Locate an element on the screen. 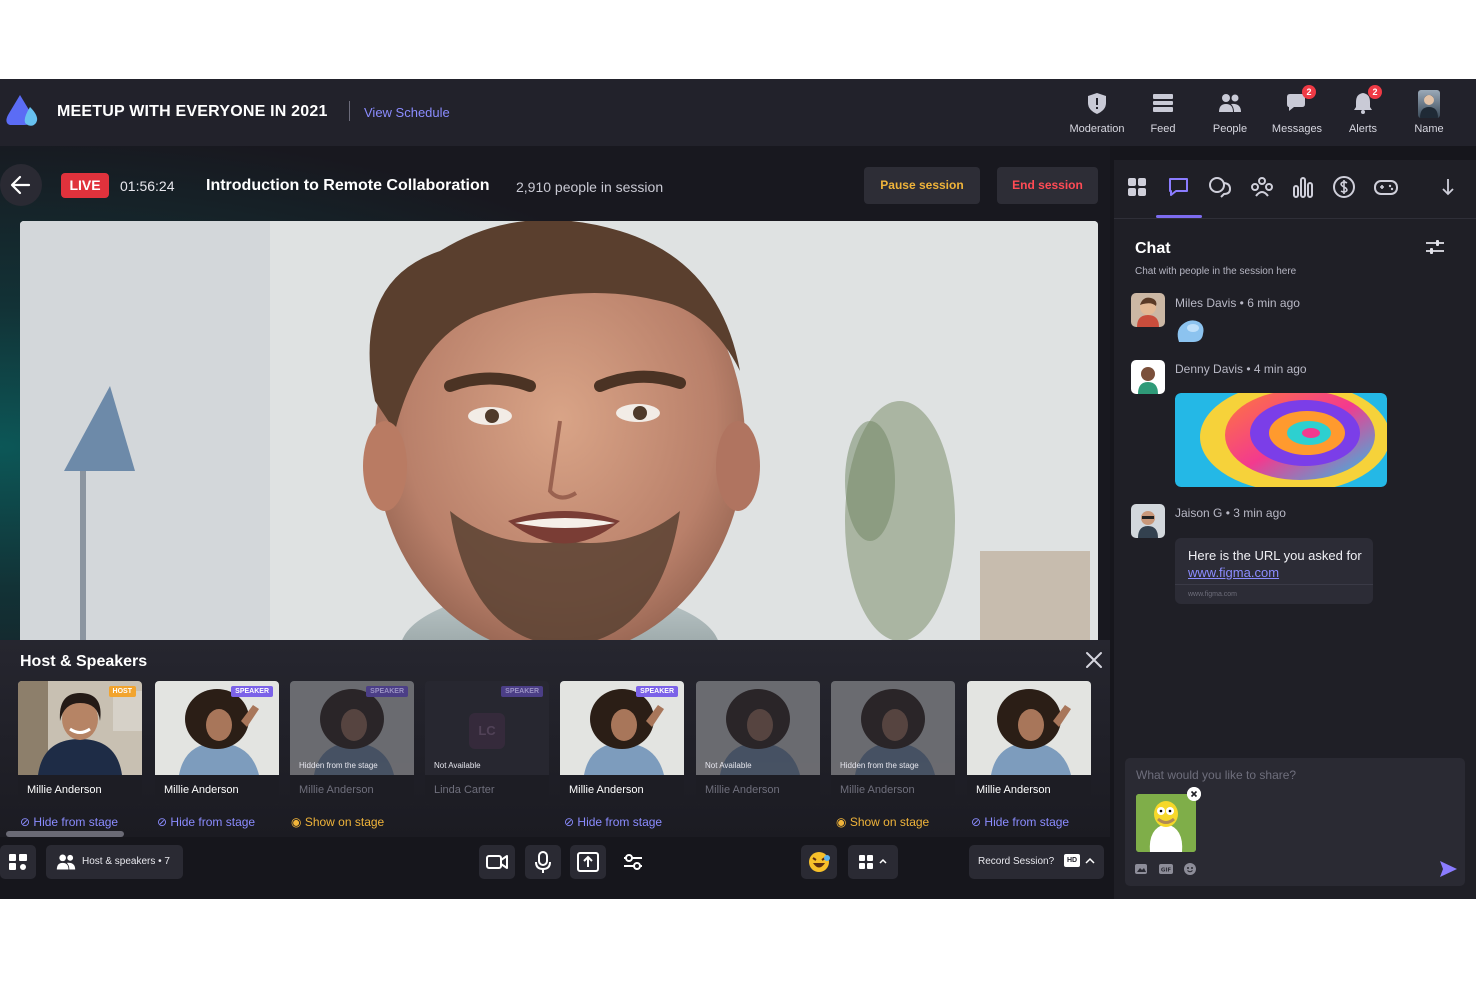 This screenshot has height=987, width=1480. host-speakers-label: Host & speakers • 7 is located at coordinates (126, 861).